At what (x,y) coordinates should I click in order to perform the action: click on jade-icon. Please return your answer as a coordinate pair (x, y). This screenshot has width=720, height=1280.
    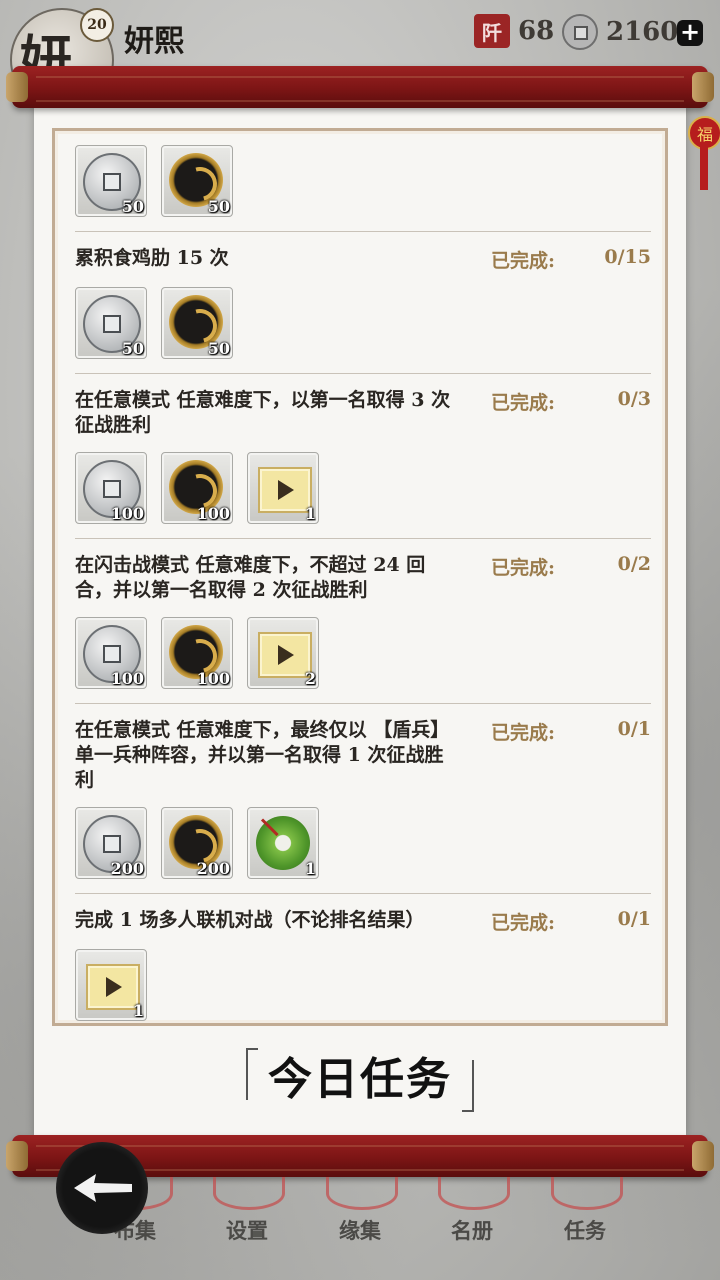
    Looking at the image, I should click on (283, 843).